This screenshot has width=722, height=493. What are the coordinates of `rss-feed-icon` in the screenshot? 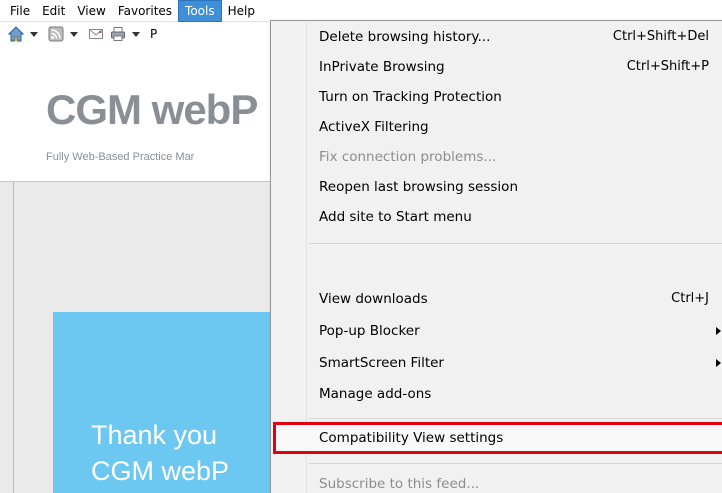 It's located at (56, 34).